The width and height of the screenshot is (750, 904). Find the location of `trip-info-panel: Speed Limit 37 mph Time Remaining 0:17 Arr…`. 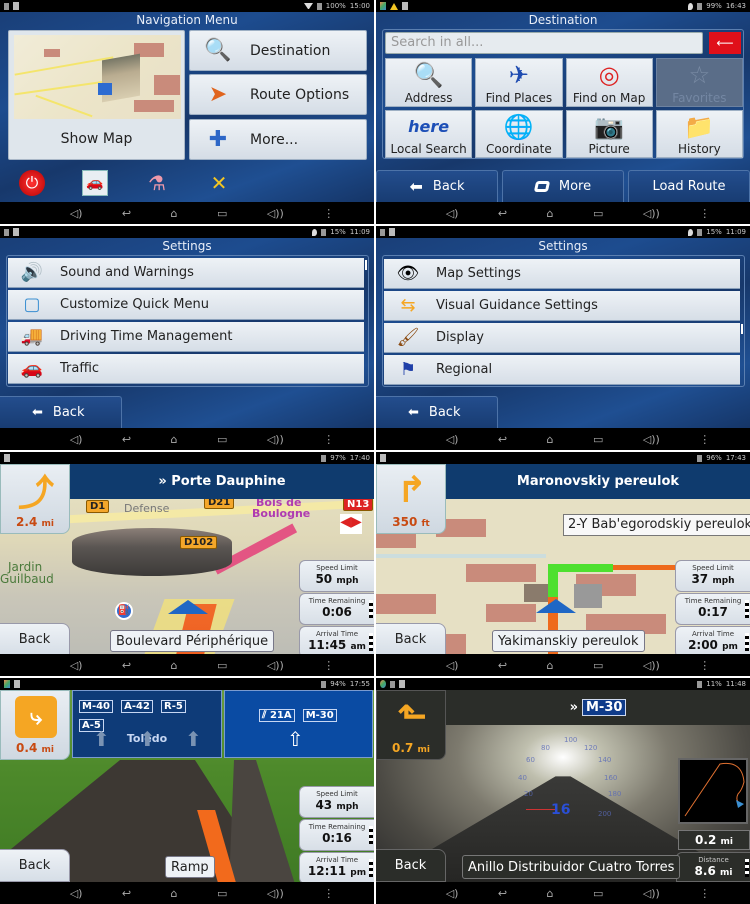

trip-info-panel: Speed Limit 37 mph Time Remaining 0:17 Arr… is located at coordinates (712, 609).